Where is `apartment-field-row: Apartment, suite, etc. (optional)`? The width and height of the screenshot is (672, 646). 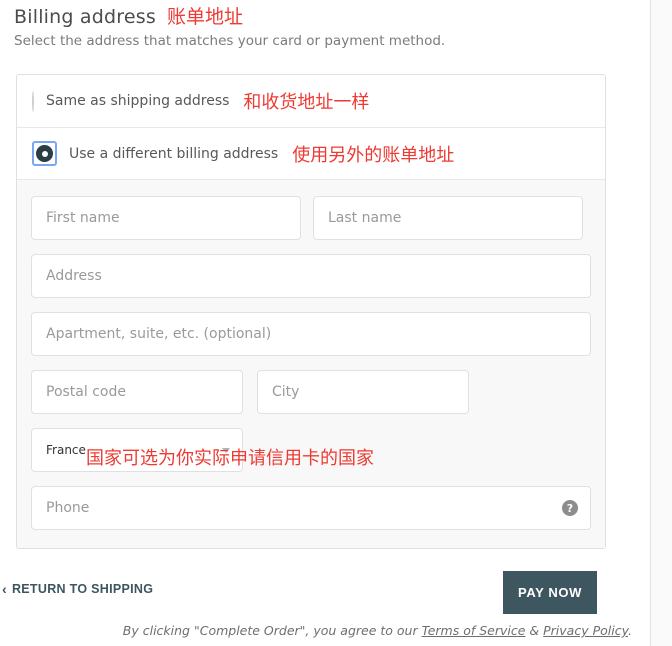 apartment-field-row: Apartment, suite, etc. (optional) is located at coordinates (311, 334).